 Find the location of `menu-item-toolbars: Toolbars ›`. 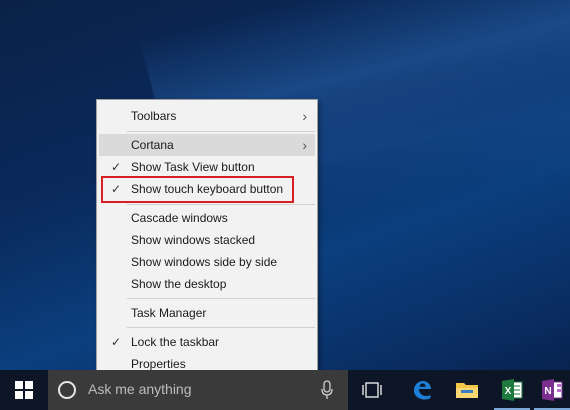

menu-item-toolbars: Toolbars › is located at coordinates (207, 116).